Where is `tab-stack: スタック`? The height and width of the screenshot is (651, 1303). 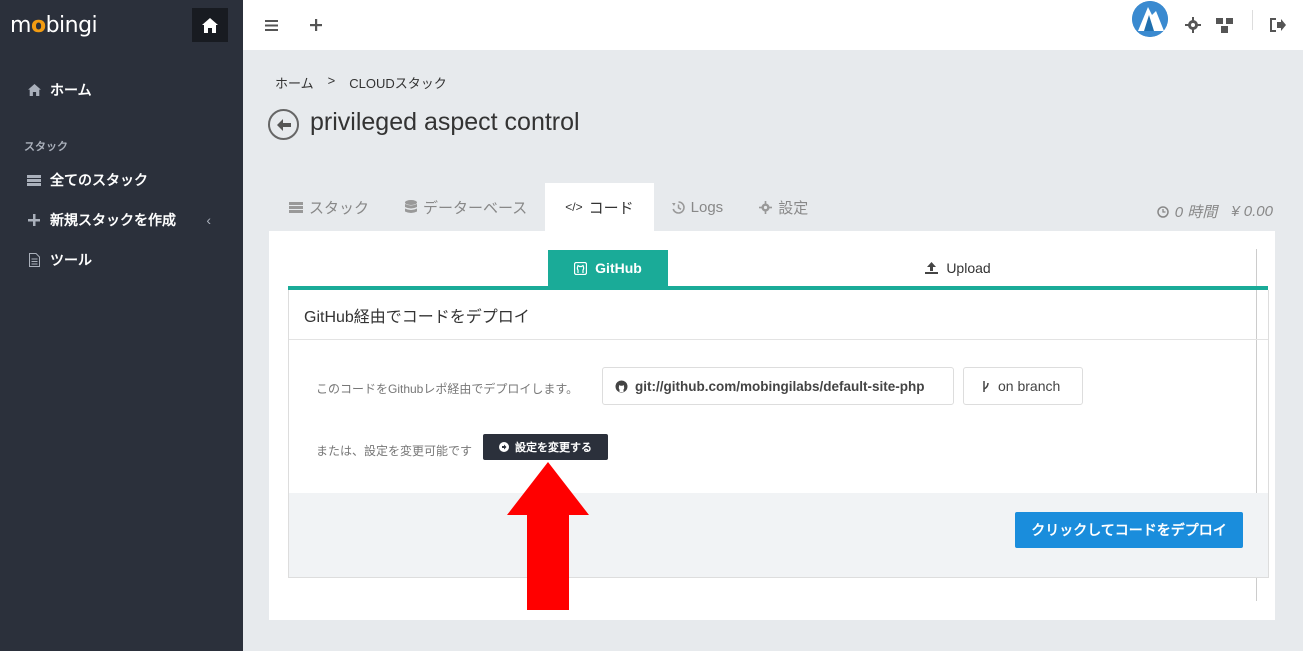
tab-stack: スタック is located at coordinates (329, 207).